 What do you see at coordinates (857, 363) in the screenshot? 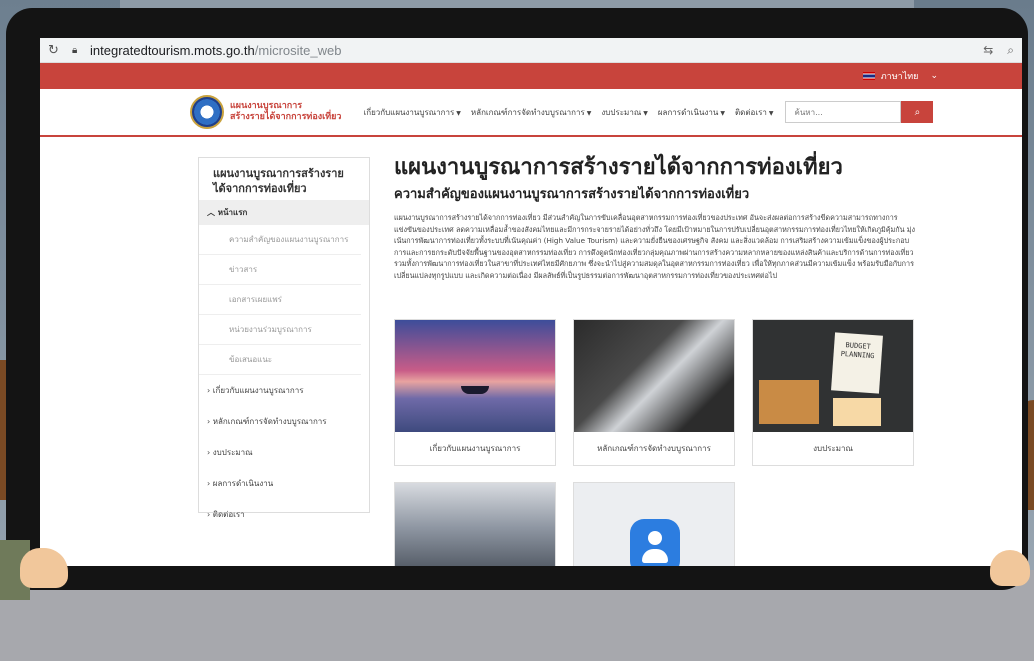
I see `budget-note: BUDGET PLANNING` at bounding box center [857, 363].